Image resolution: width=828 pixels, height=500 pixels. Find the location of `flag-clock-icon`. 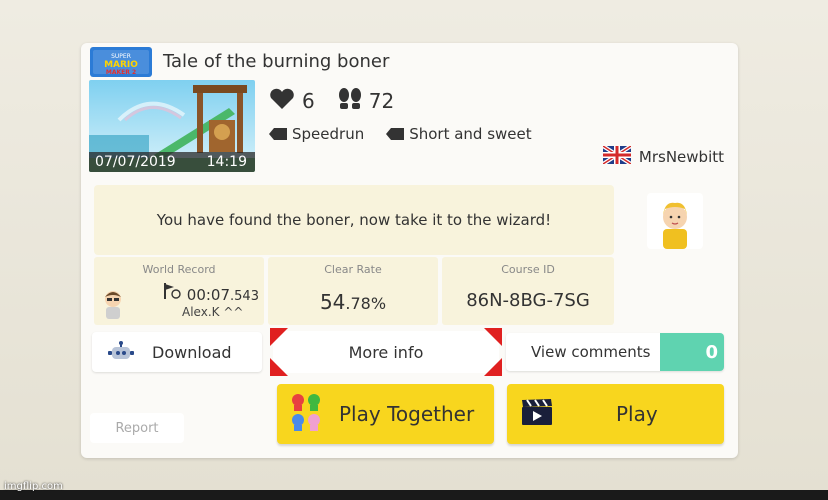

flag-clock-icon is located at coordinates (174, 293).